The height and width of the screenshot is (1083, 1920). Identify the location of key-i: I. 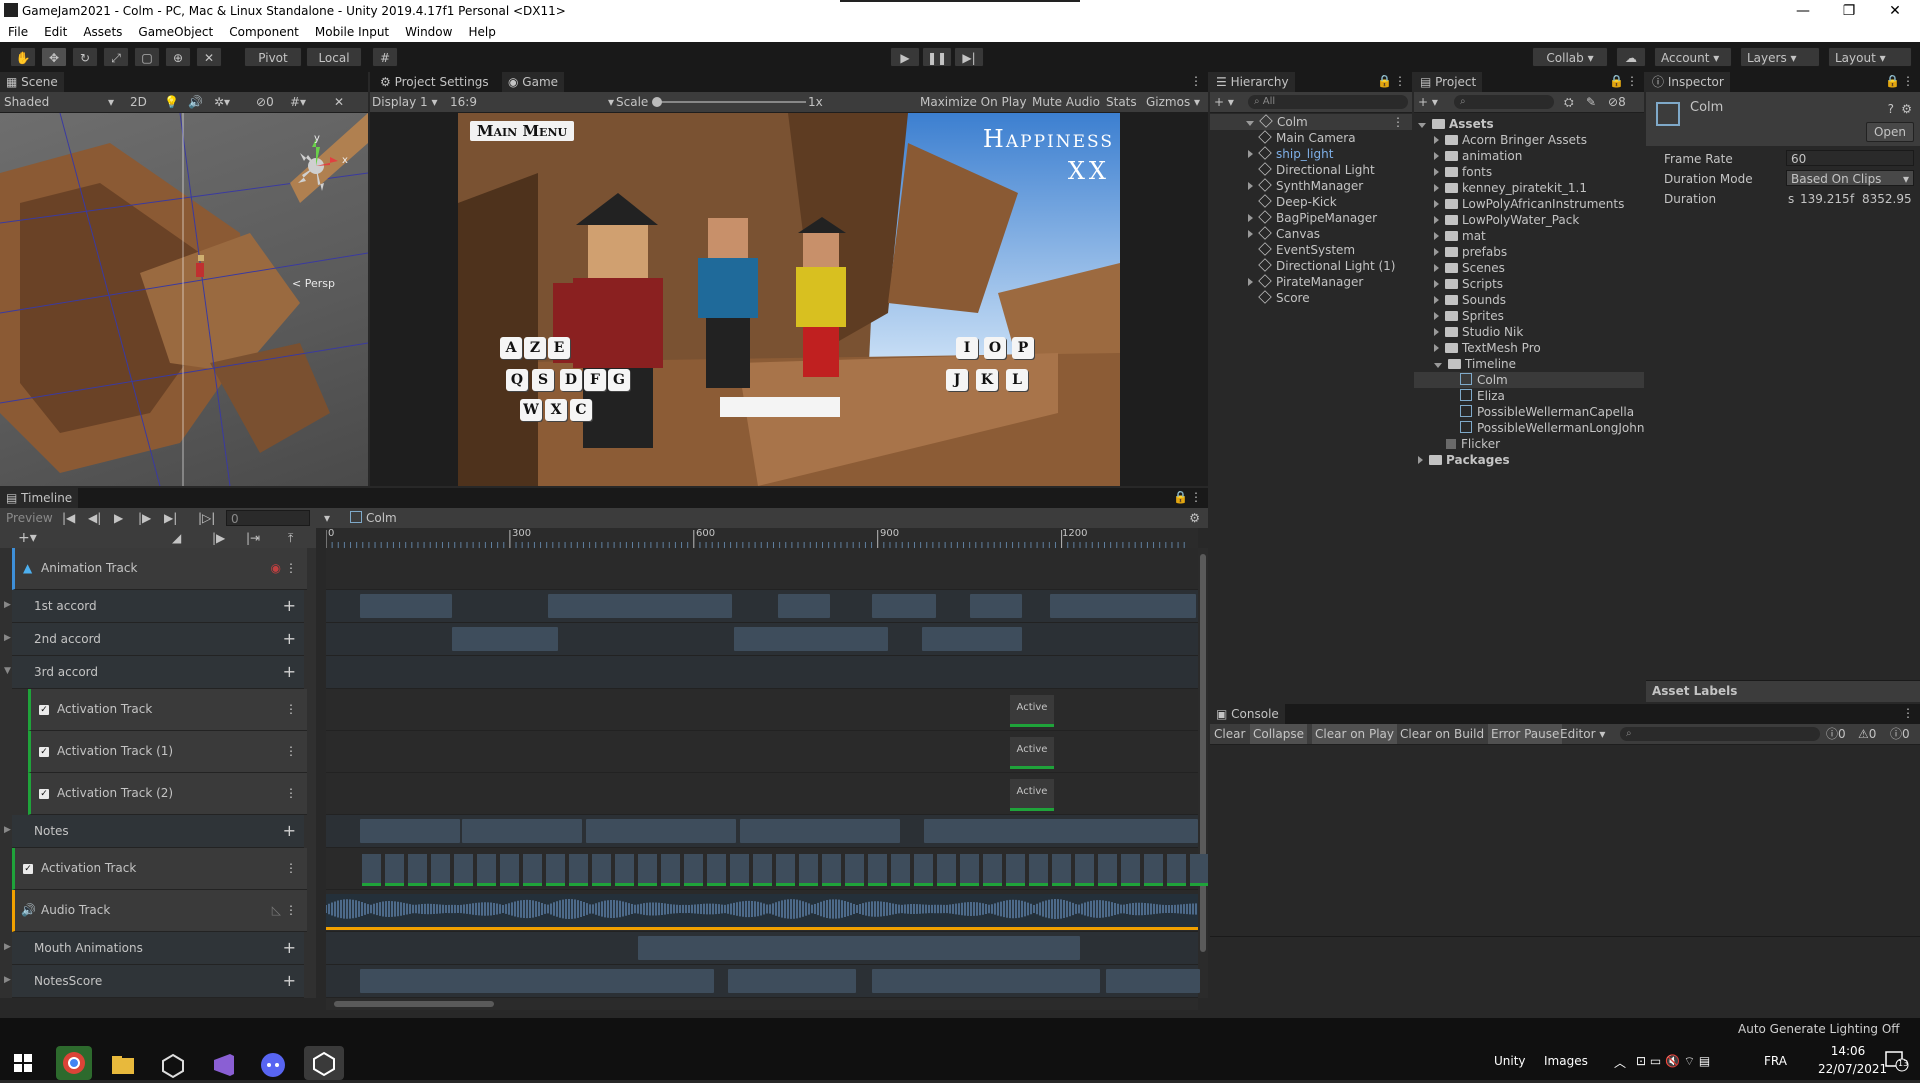
(967, 348).